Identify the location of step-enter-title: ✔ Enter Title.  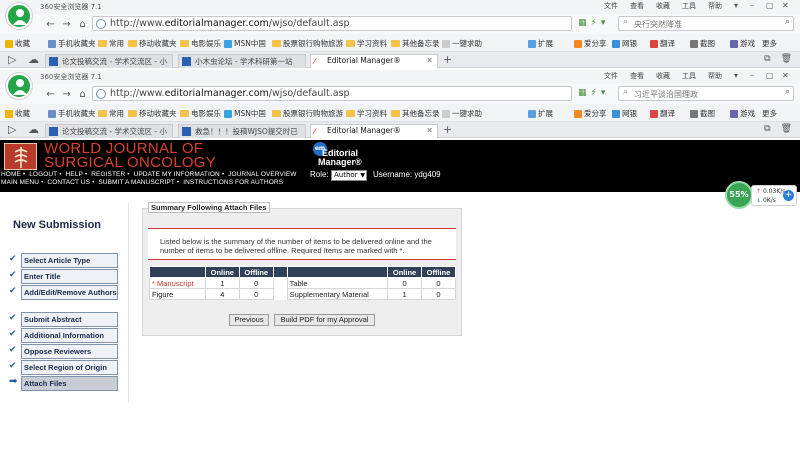
(64, 276).